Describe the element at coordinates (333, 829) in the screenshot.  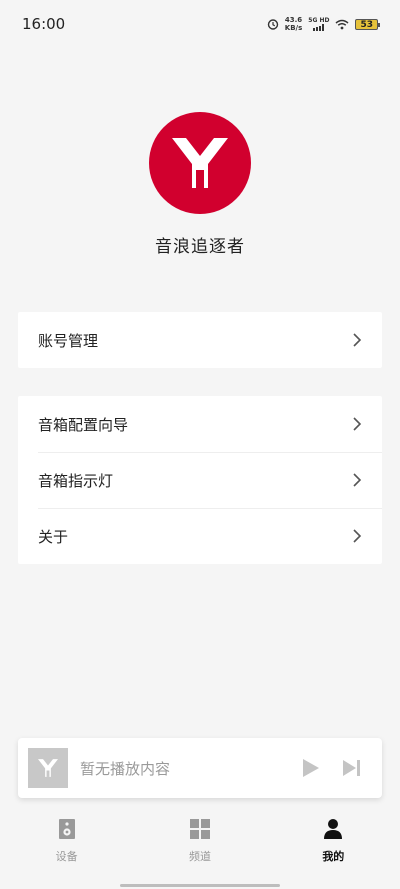
I see `person-icon` at that location.